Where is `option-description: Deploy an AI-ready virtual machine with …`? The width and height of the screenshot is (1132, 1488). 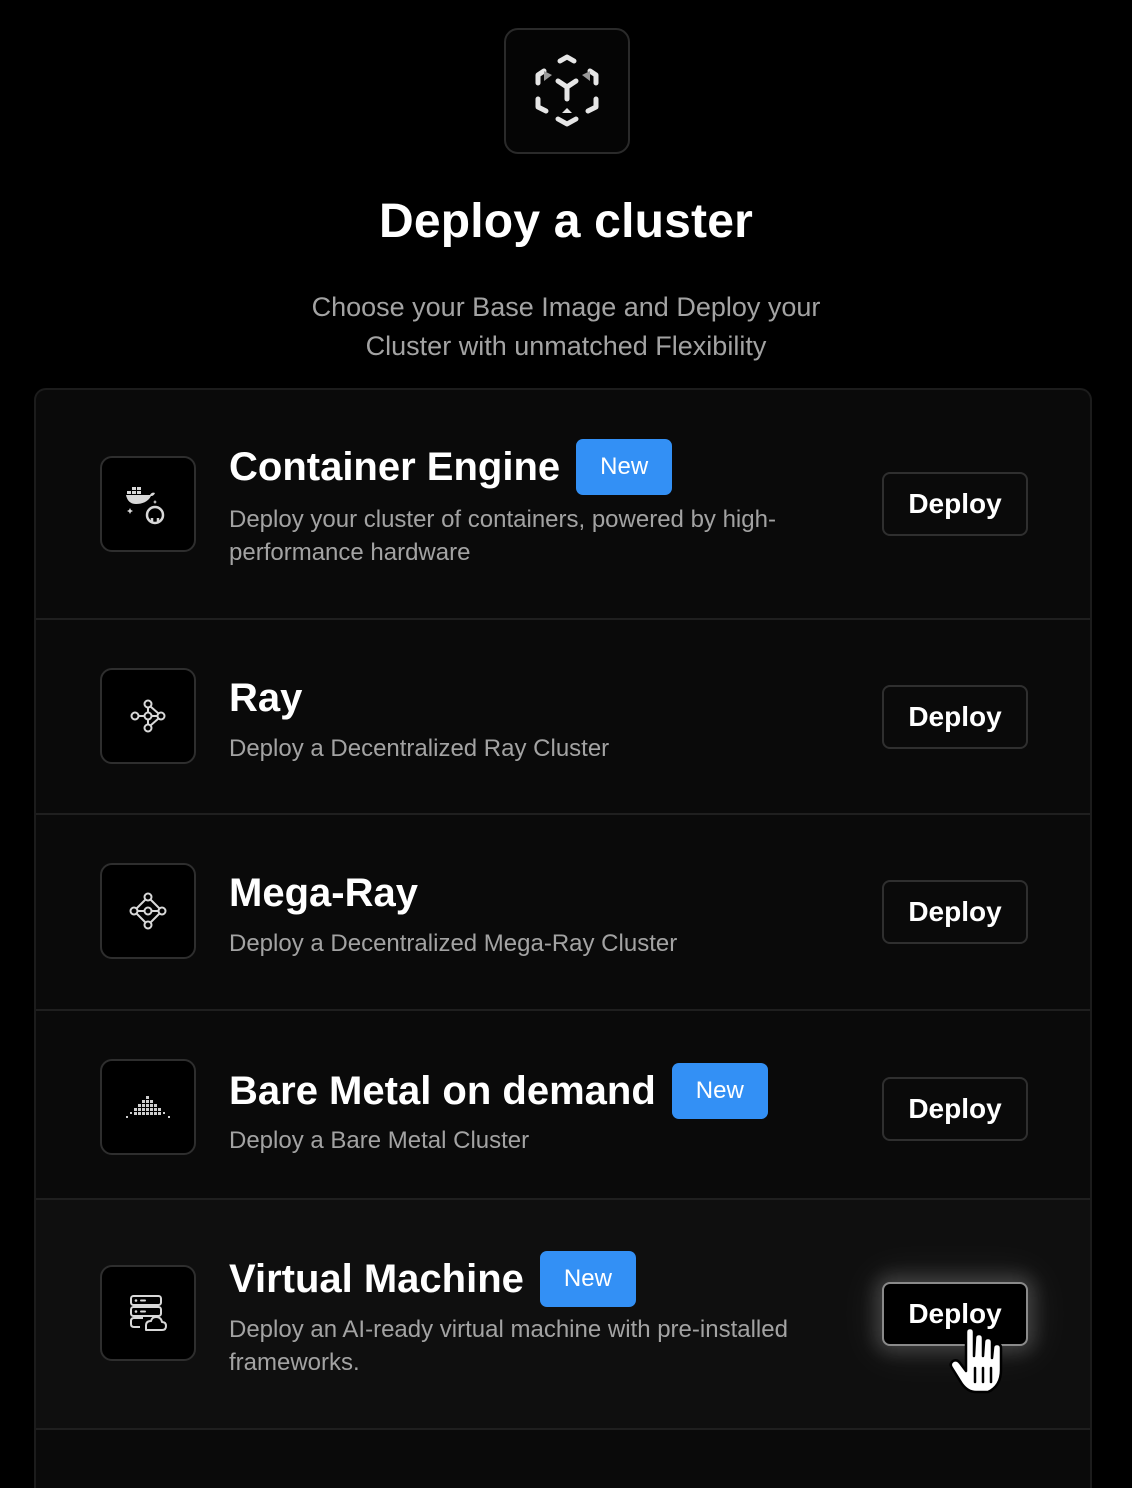
option-description: Deploy an AI-ready virtual machine with … is located at coordinates (508, 1346).